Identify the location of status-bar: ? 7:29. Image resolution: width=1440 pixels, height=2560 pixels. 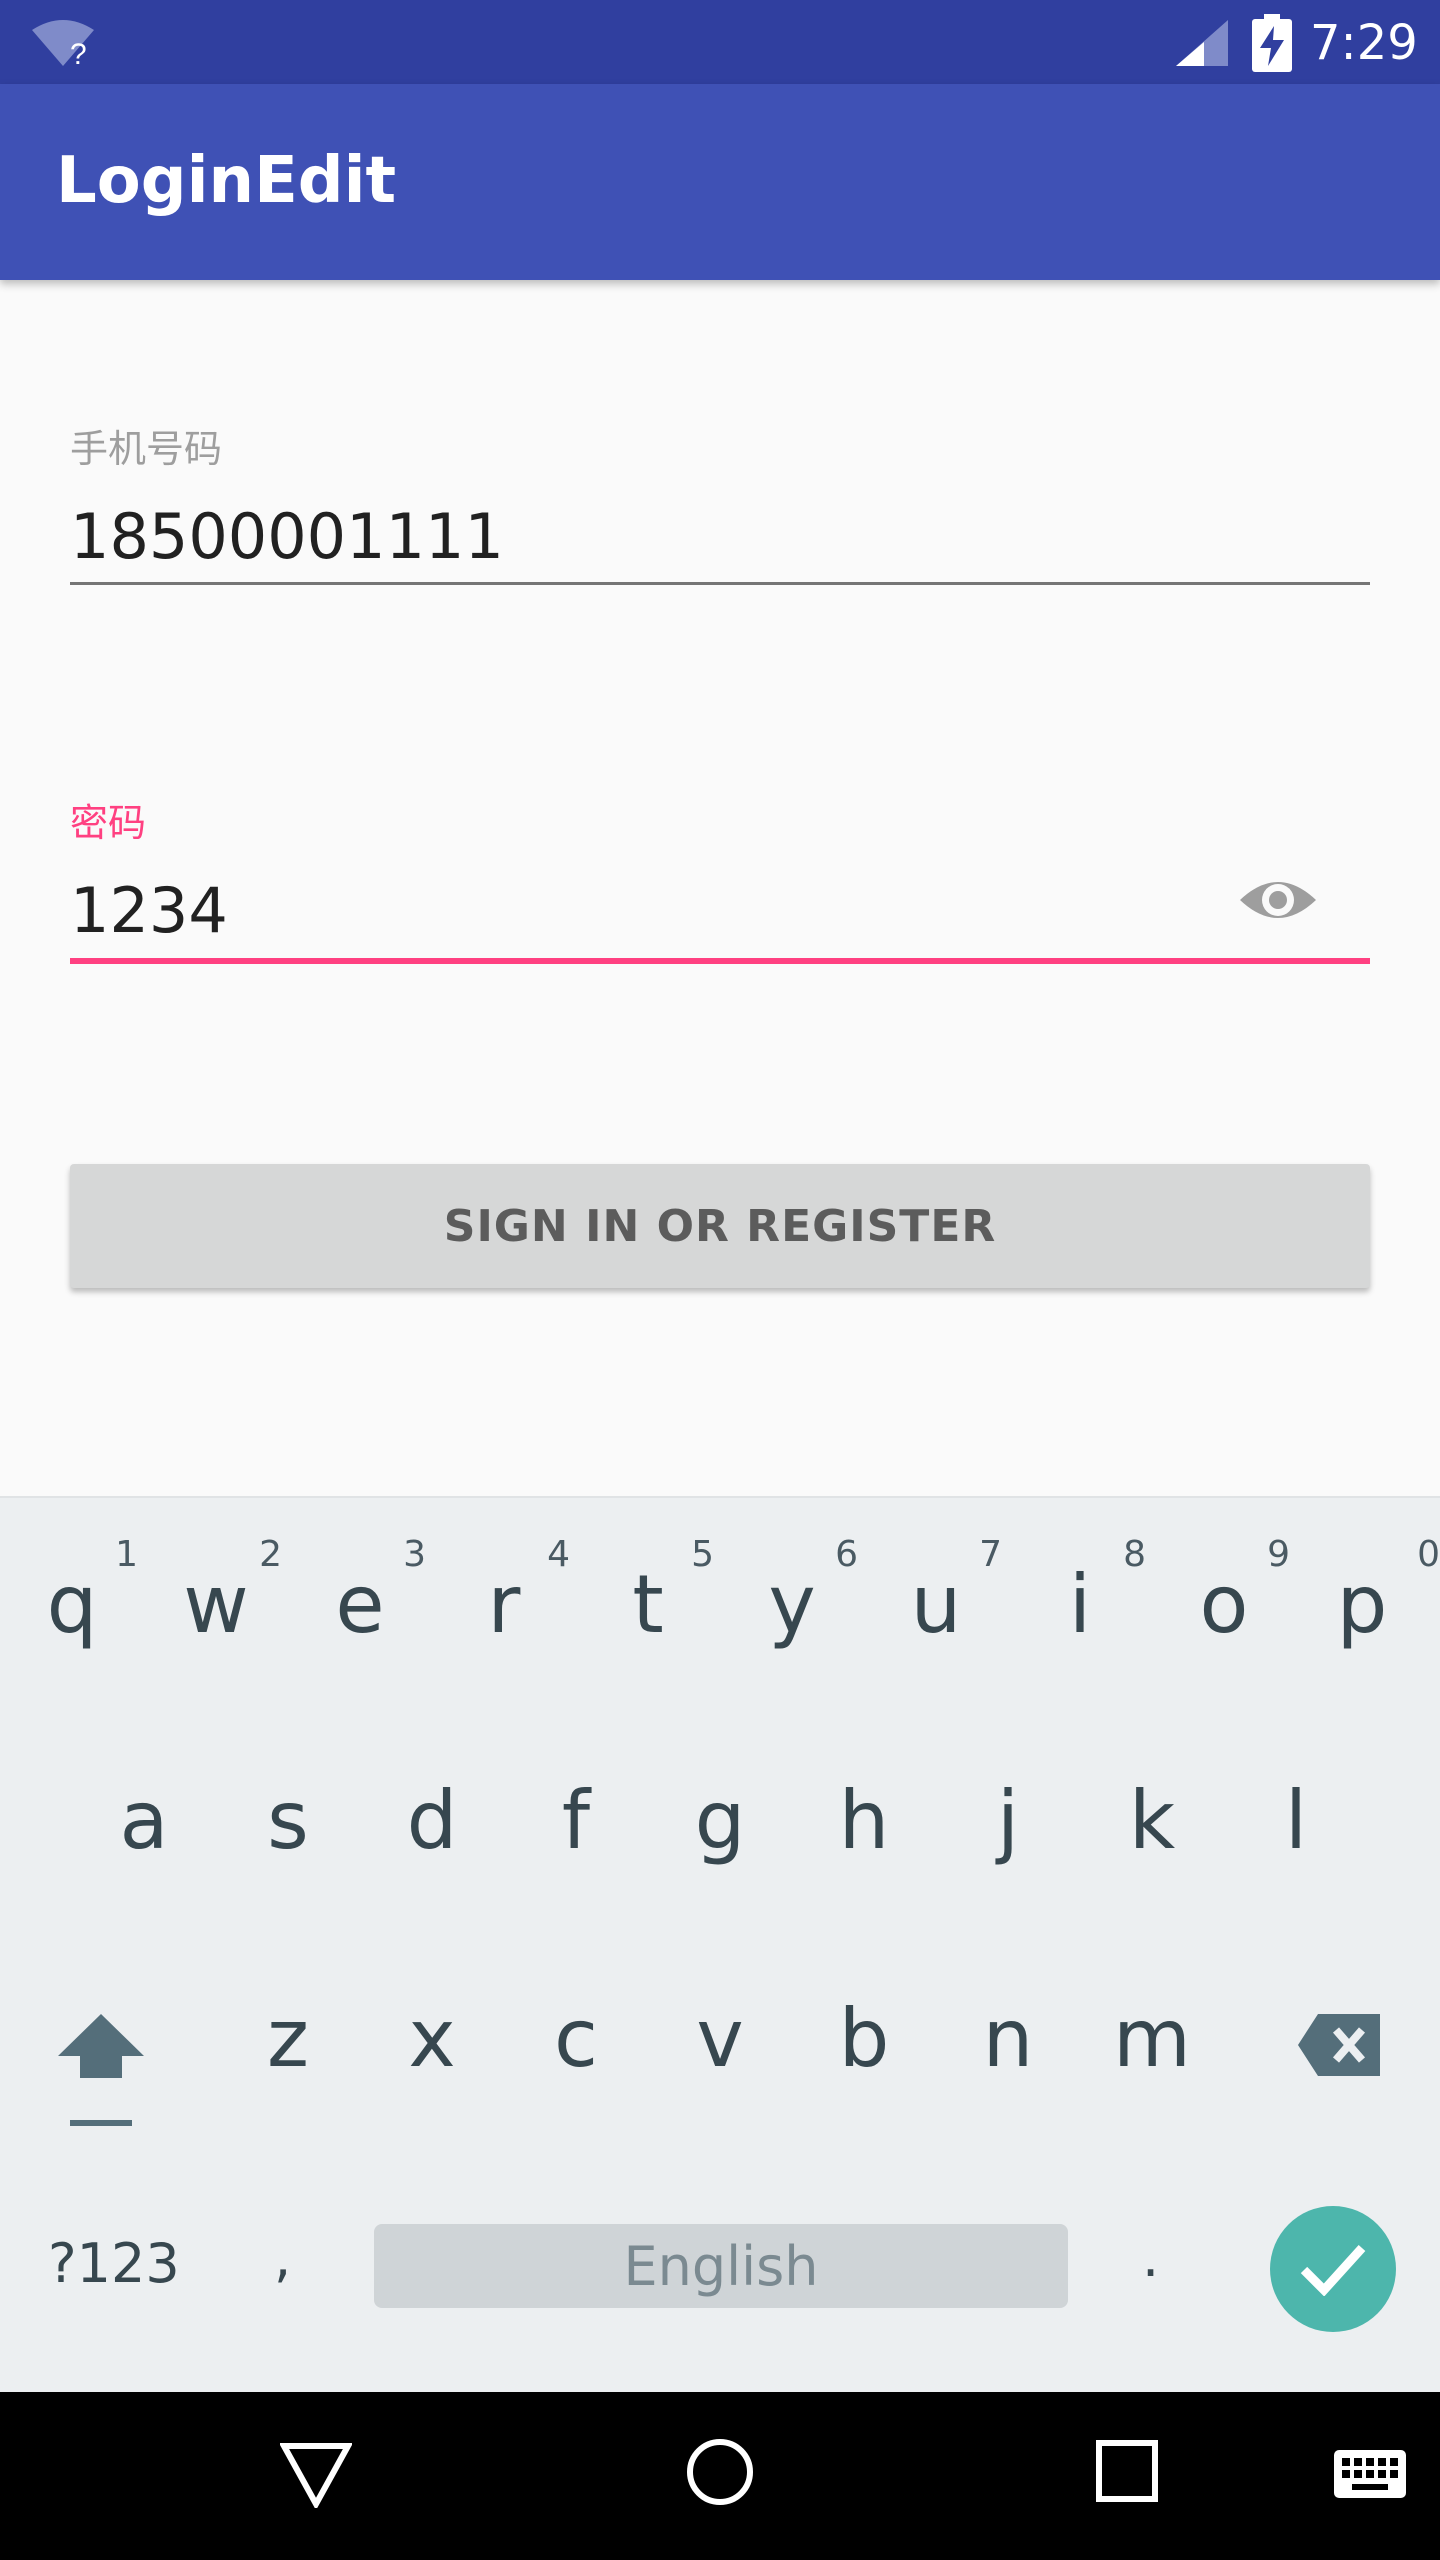
(720, 42).